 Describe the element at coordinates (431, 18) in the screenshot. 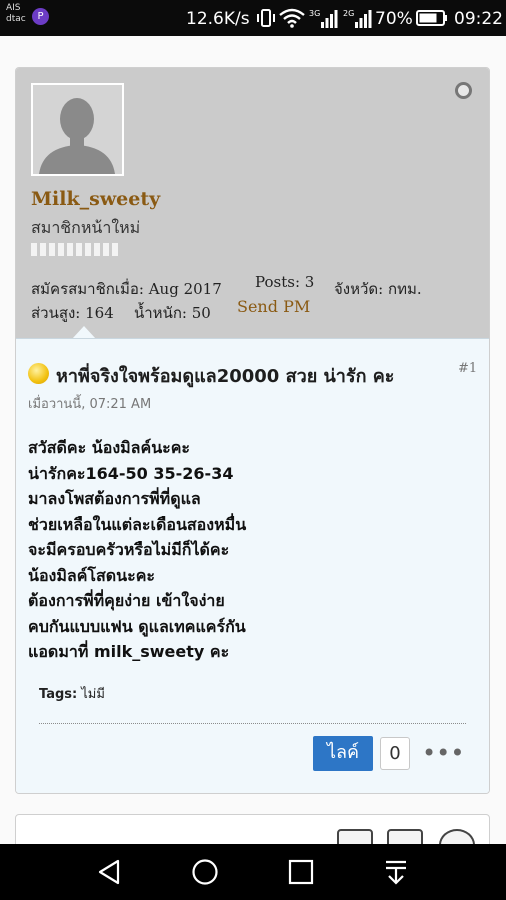

I see `battery-icon` at that location.